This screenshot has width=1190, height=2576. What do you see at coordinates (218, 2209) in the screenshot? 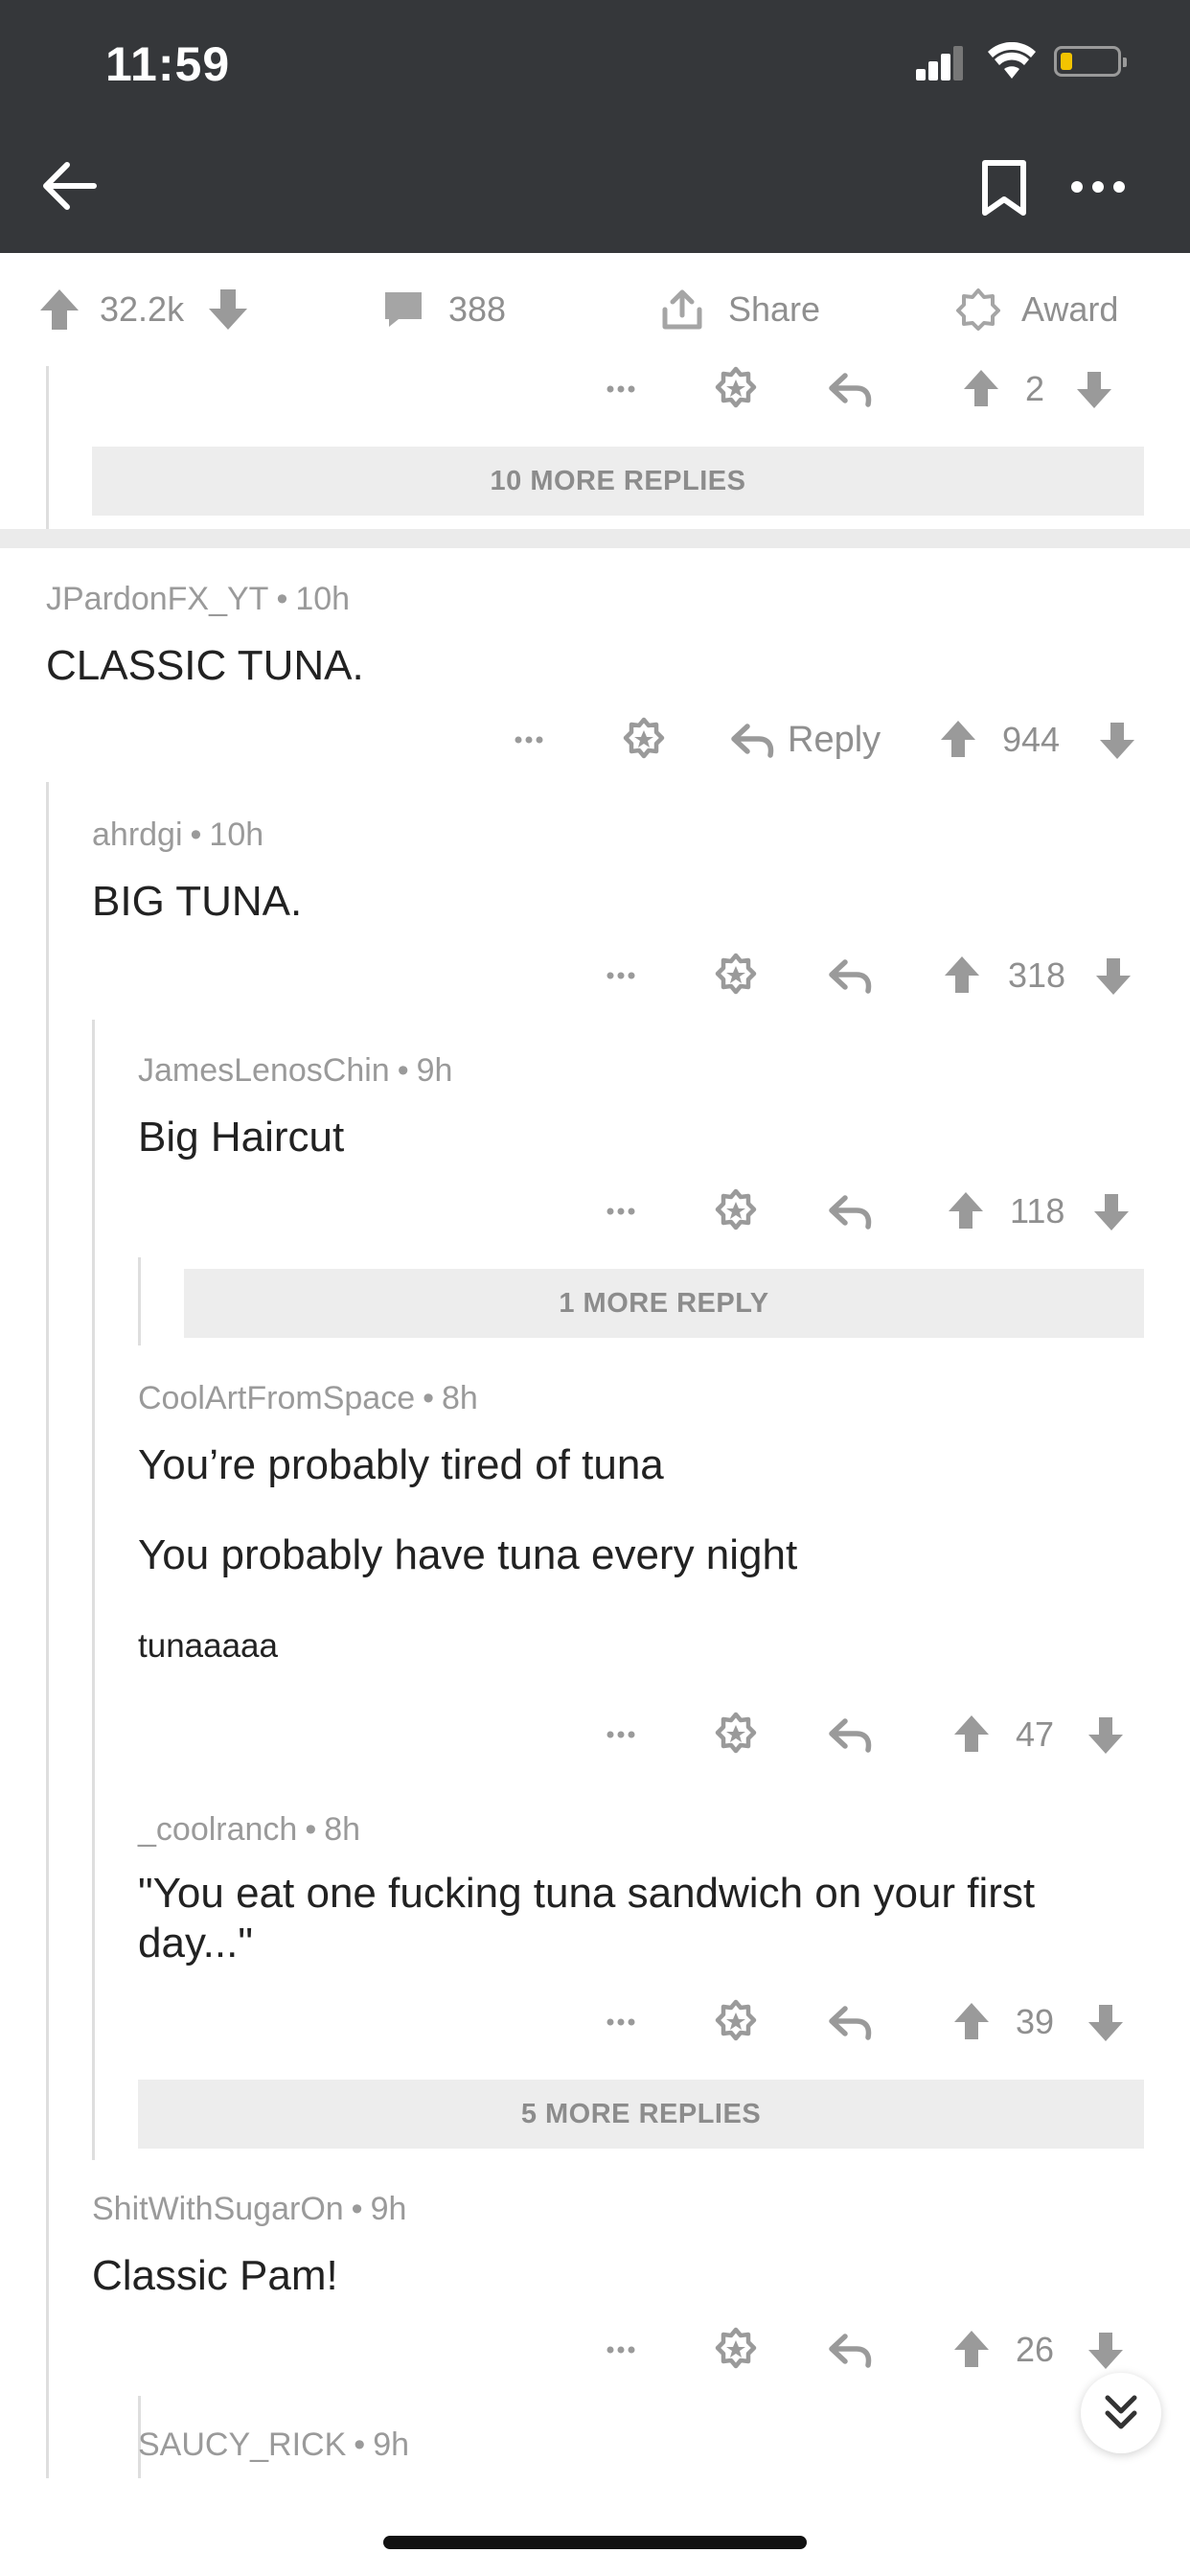
I see `comment-author: ShitWithSugarOn` at bounding box center [218, 2209].